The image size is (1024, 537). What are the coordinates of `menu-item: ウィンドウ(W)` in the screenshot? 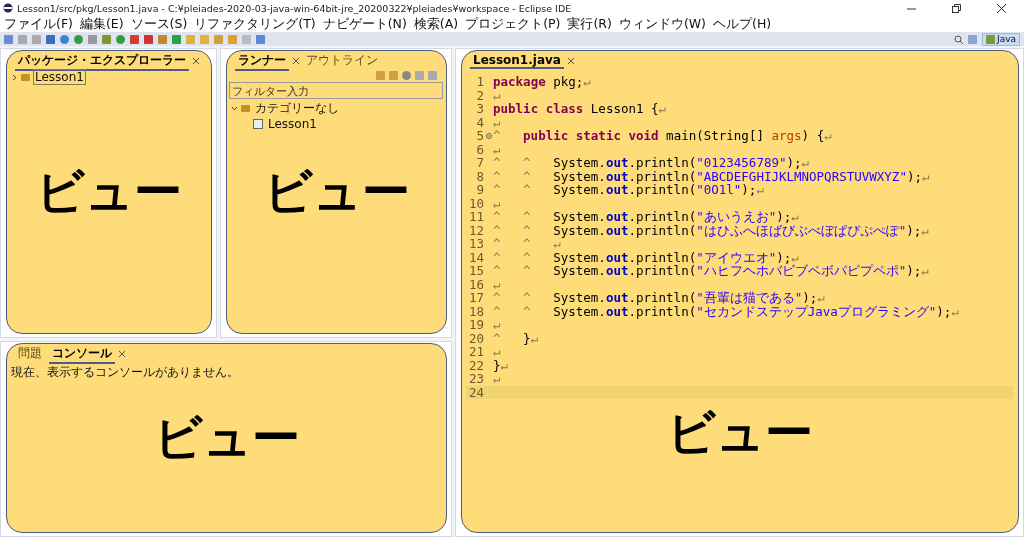 It's located at (662, 24).